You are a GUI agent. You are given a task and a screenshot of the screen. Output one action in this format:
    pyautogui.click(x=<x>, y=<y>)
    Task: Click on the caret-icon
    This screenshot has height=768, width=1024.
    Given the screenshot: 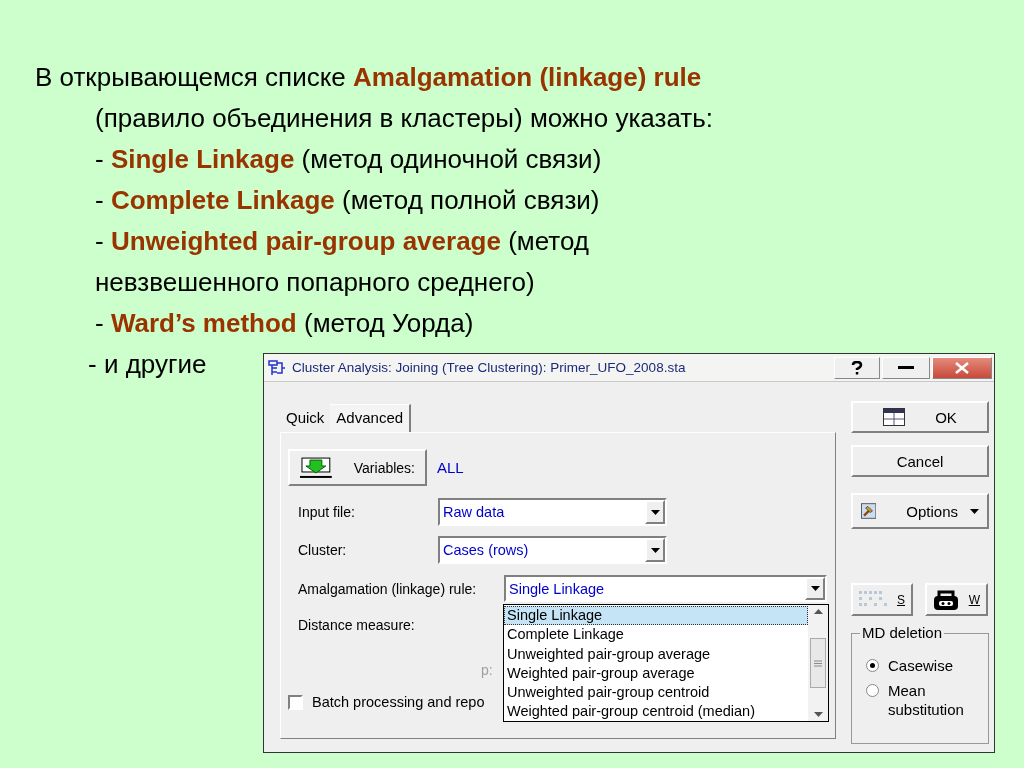 What is the action you would take?
    pyautogui.click(x=974, y=511)
    